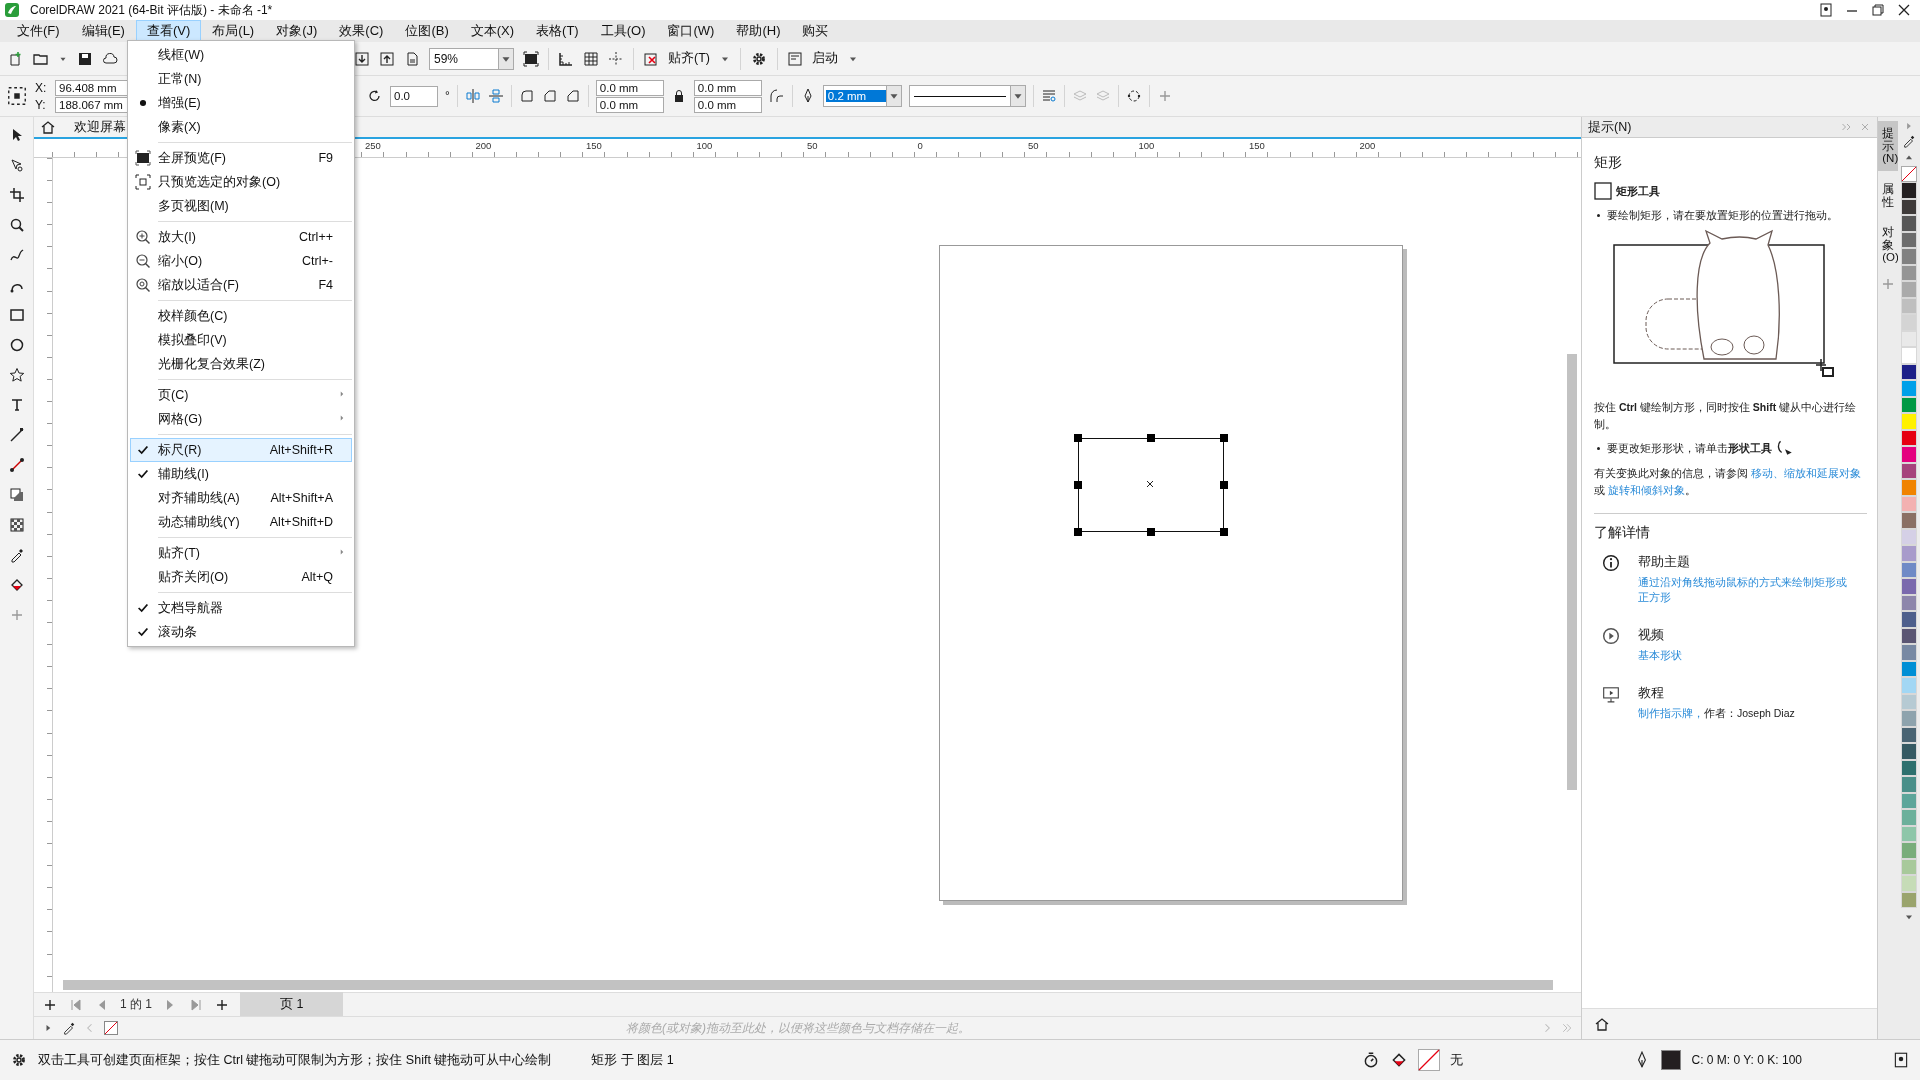 The width and height of the screenshot is (1920, 1080). Describe the element at coordinates (241, 316) in the screenshot. I see `menu-item: 校样颜色(C)` at that location.